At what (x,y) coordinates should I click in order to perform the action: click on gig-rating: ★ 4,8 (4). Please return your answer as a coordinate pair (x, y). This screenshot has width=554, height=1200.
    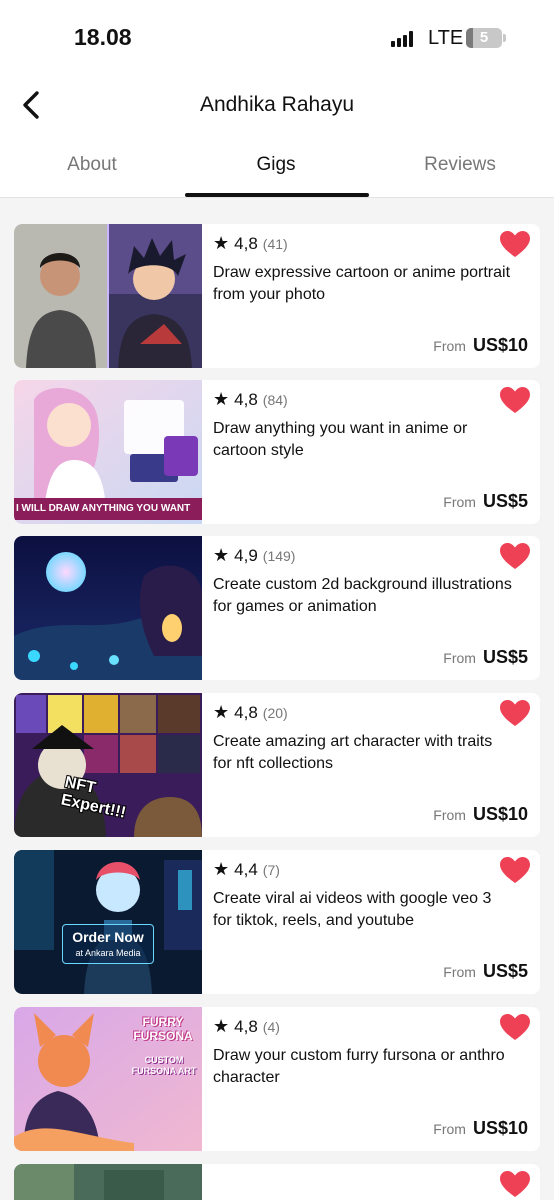
    Looking at the image, I should click on (246, 1026).